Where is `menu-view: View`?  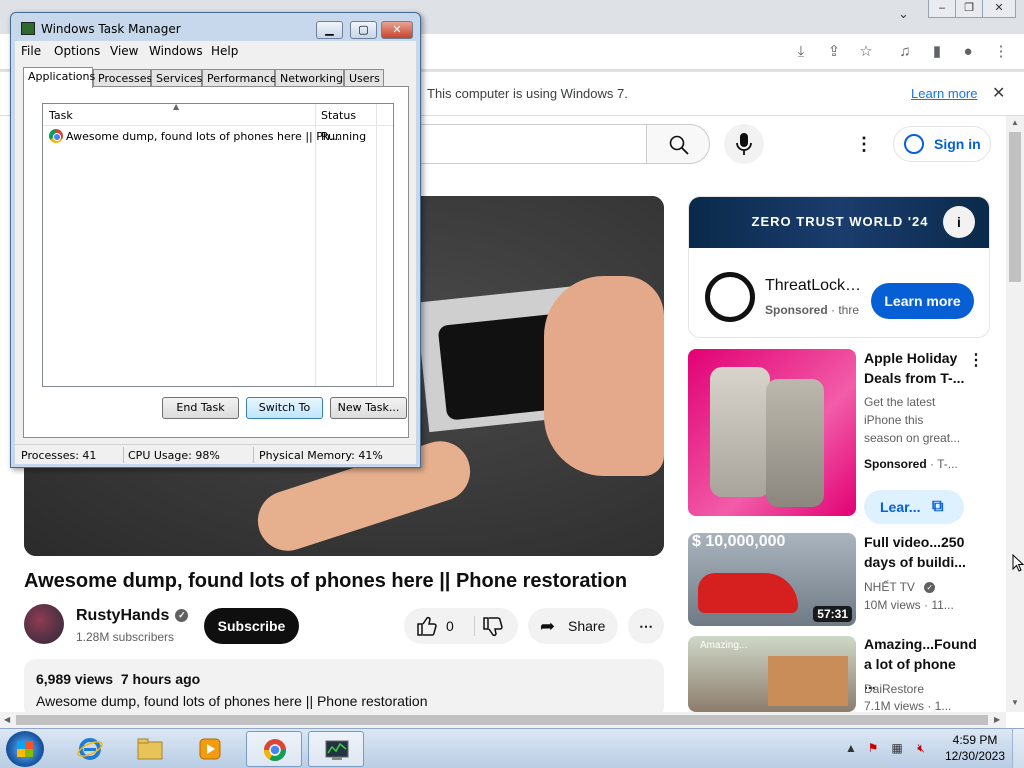 menu-view: View is located at coordinates (124, 51).